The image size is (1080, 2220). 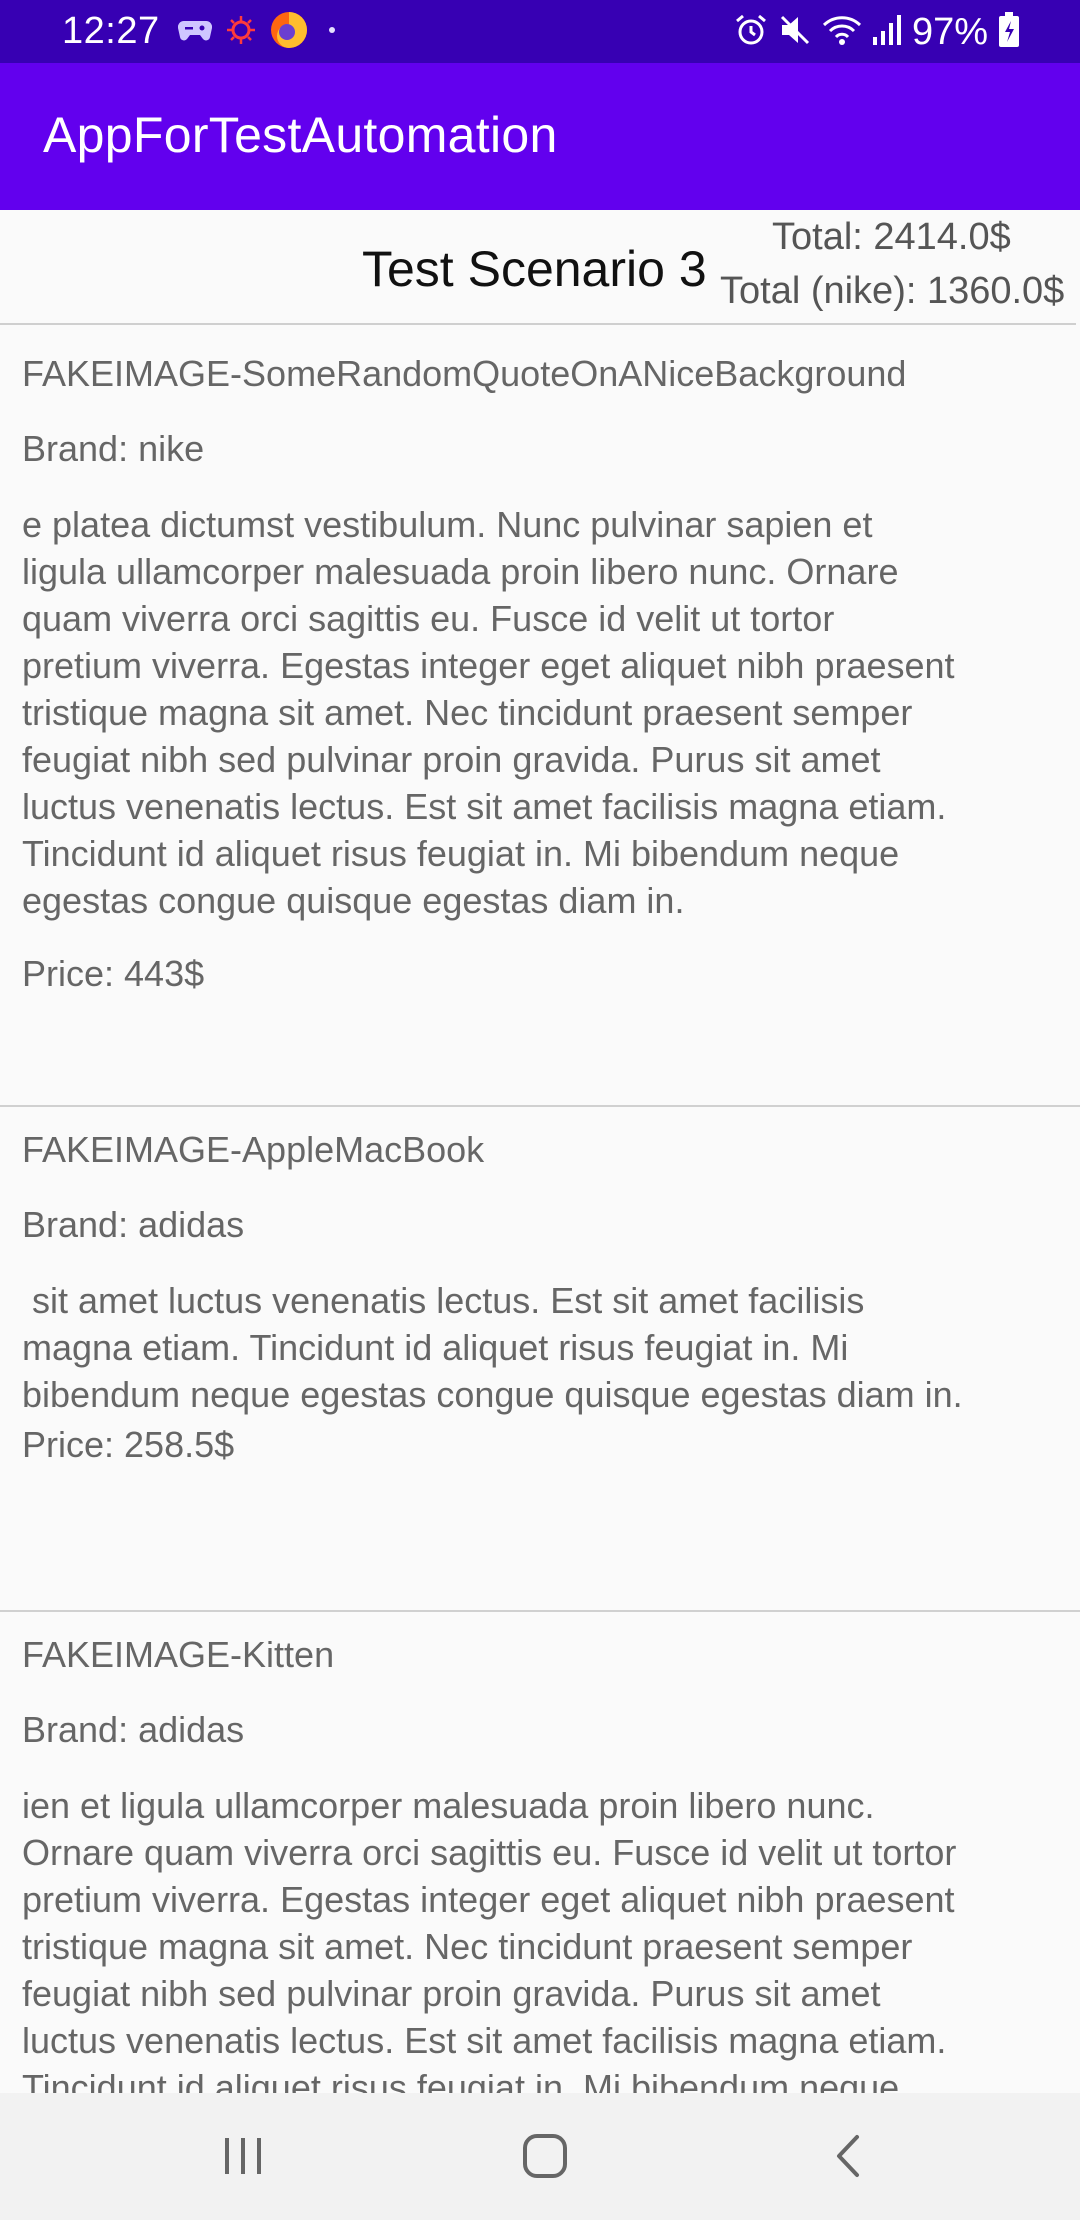 I want to click on dot-icon, so click(x=332, y=32).